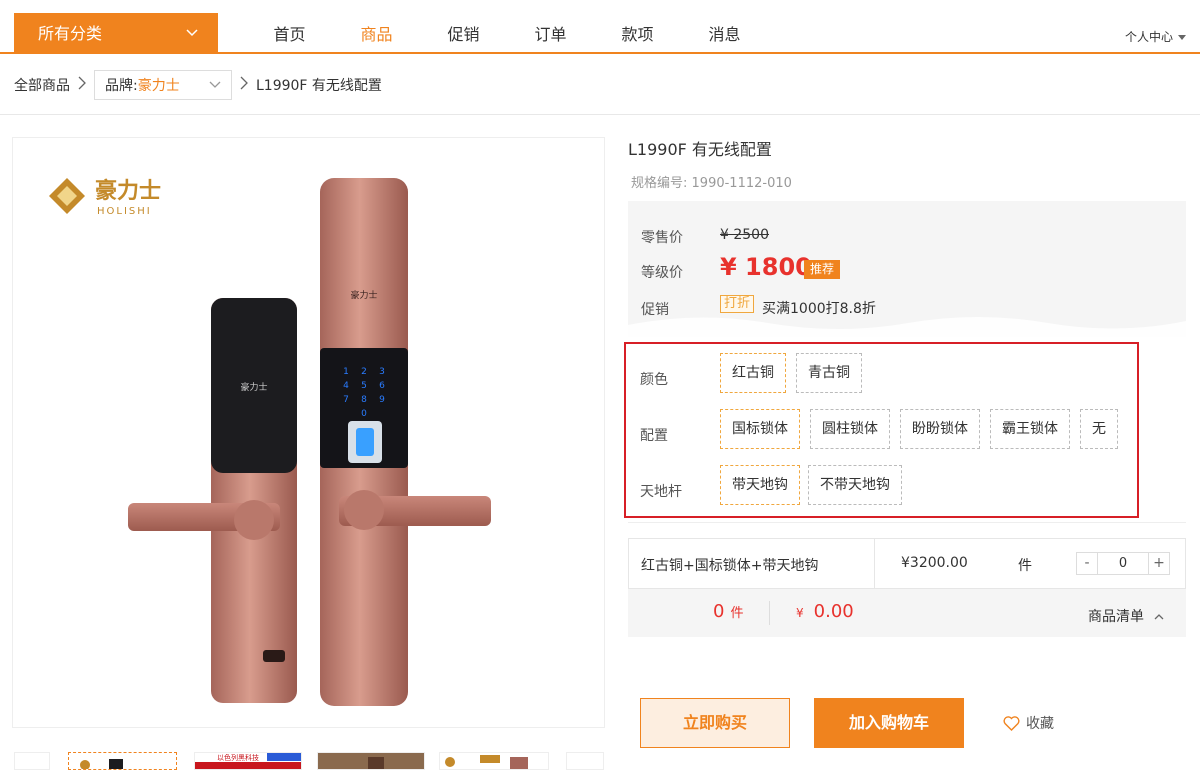 The width and height of the screenshot is (1200, 770). I want to click on main-nav: 首页 商品 促销 订单 款项 消息, so click(507, 35).